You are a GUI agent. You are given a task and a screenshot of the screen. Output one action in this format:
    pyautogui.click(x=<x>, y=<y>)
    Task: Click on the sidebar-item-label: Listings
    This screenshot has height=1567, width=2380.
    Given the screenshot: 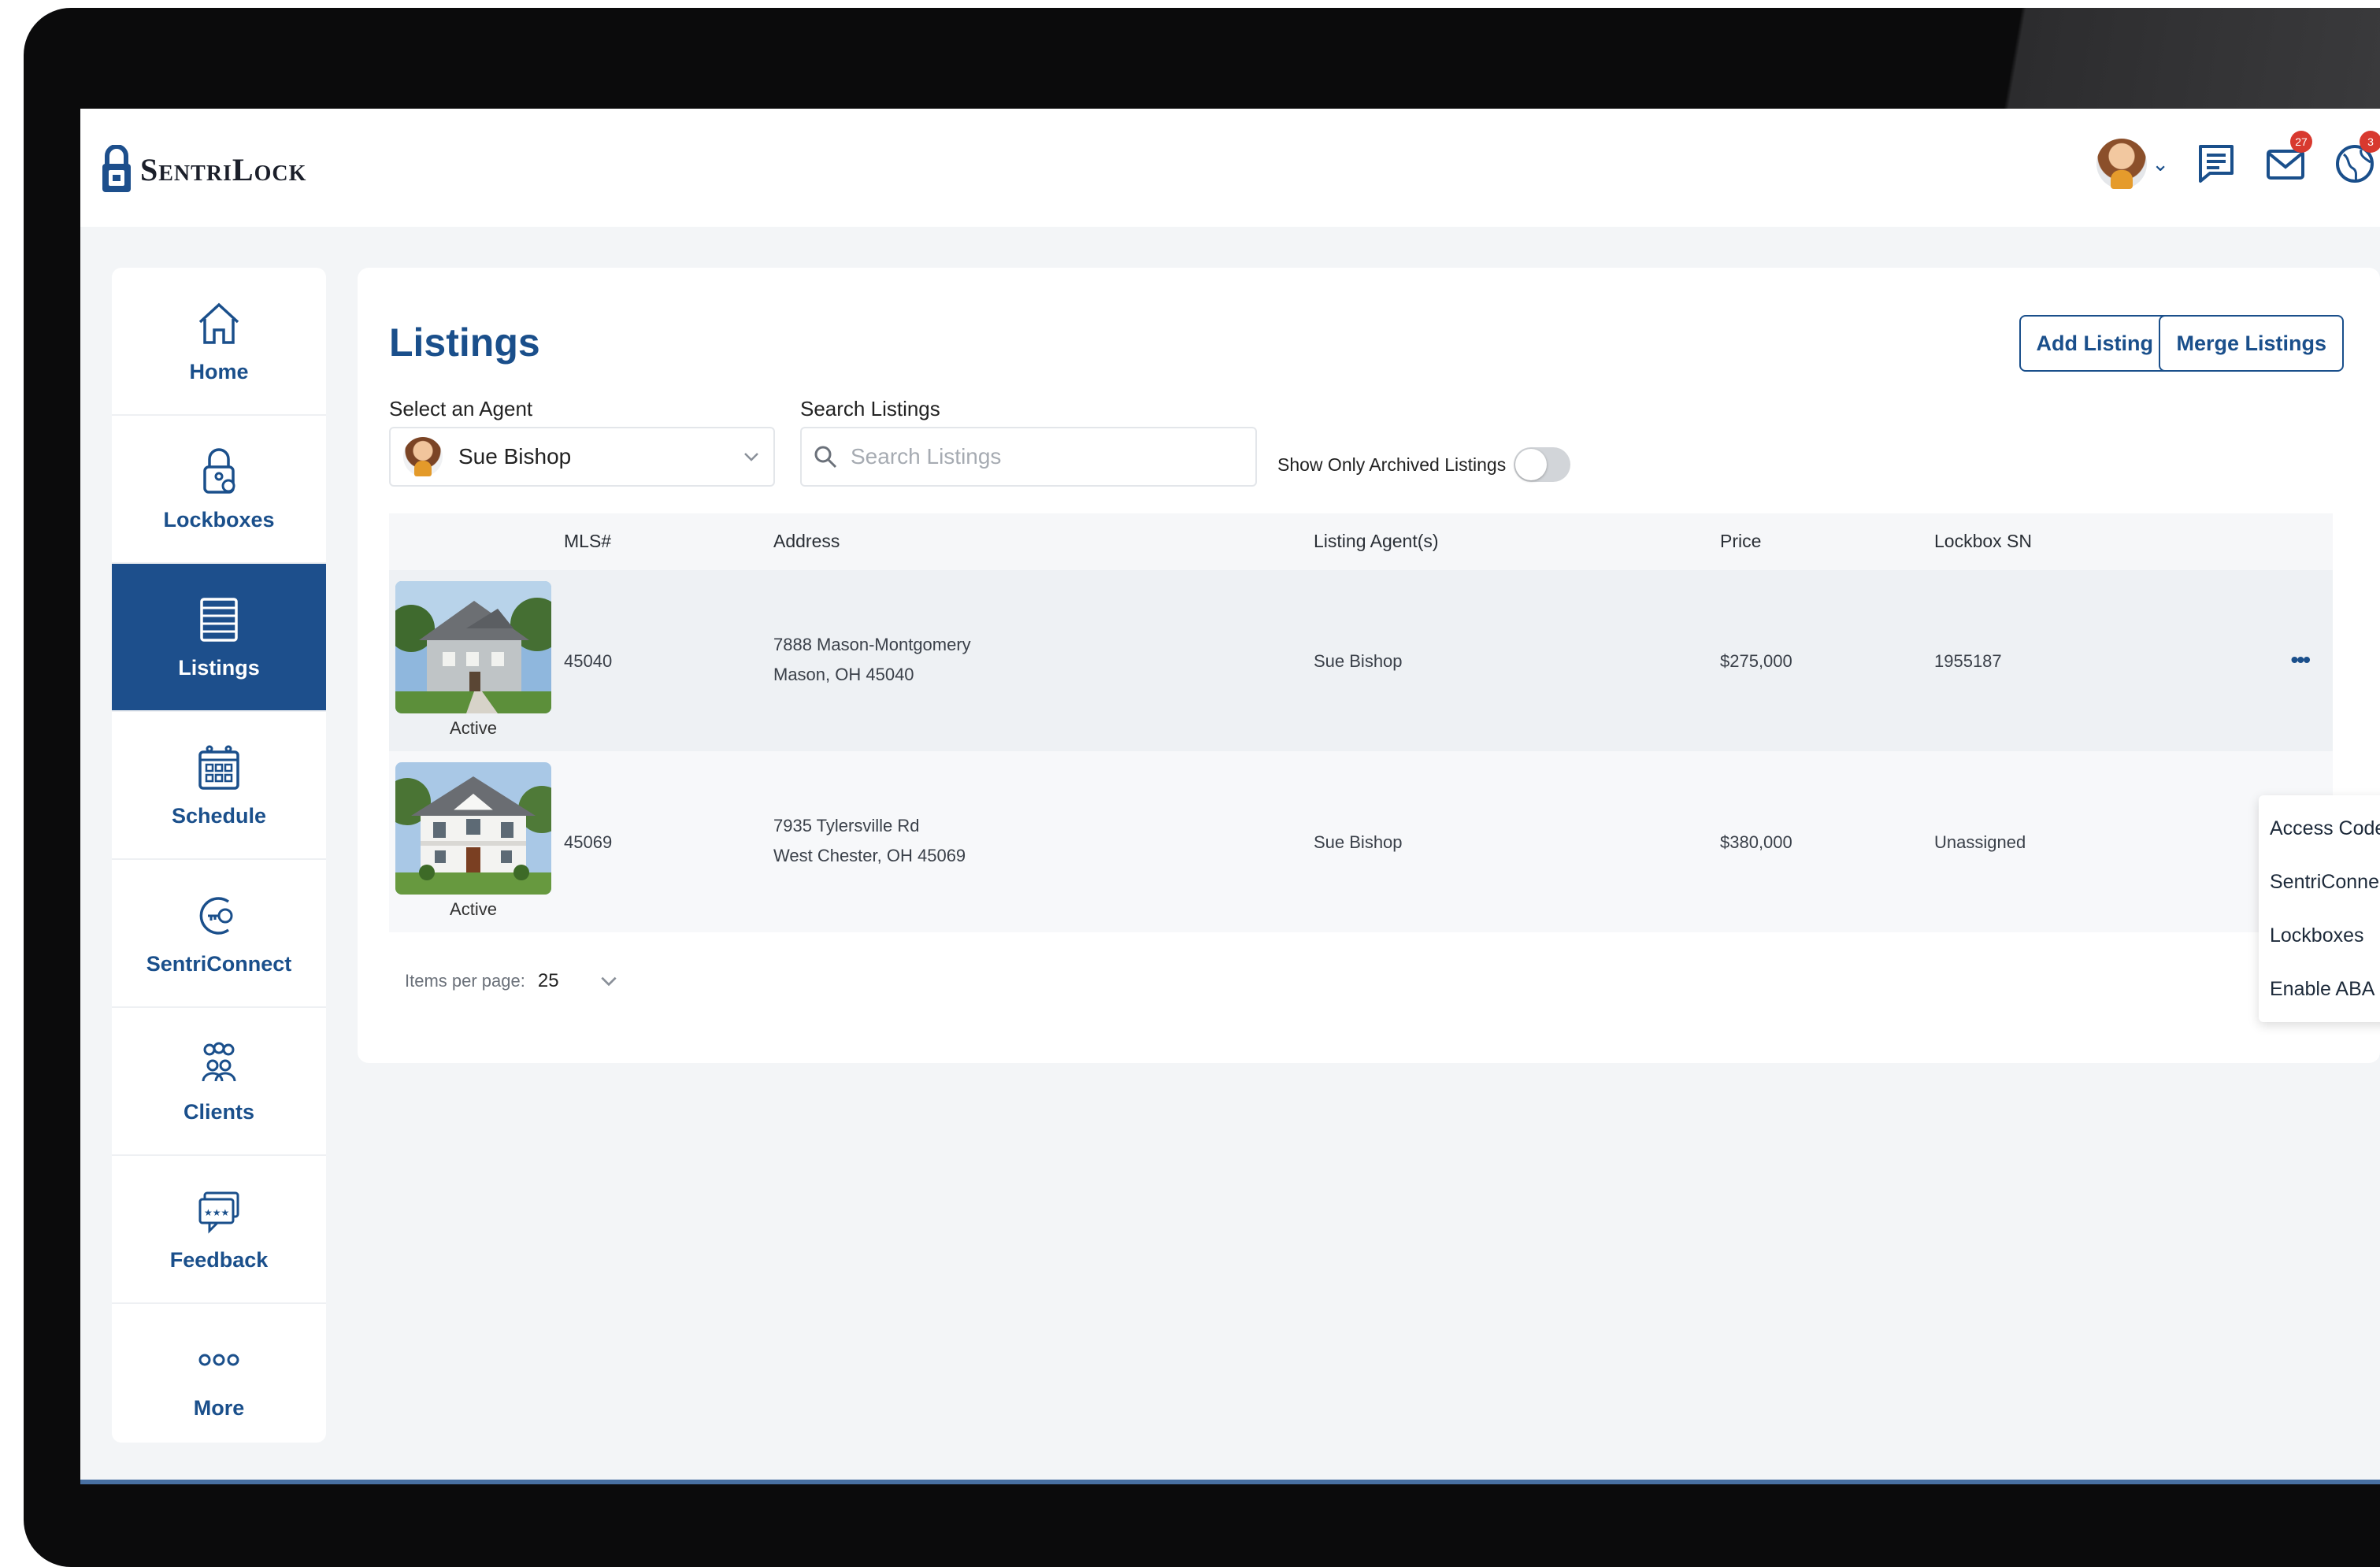 What is the action you would take?
    pyautogui.click(x=219, y=668)
    